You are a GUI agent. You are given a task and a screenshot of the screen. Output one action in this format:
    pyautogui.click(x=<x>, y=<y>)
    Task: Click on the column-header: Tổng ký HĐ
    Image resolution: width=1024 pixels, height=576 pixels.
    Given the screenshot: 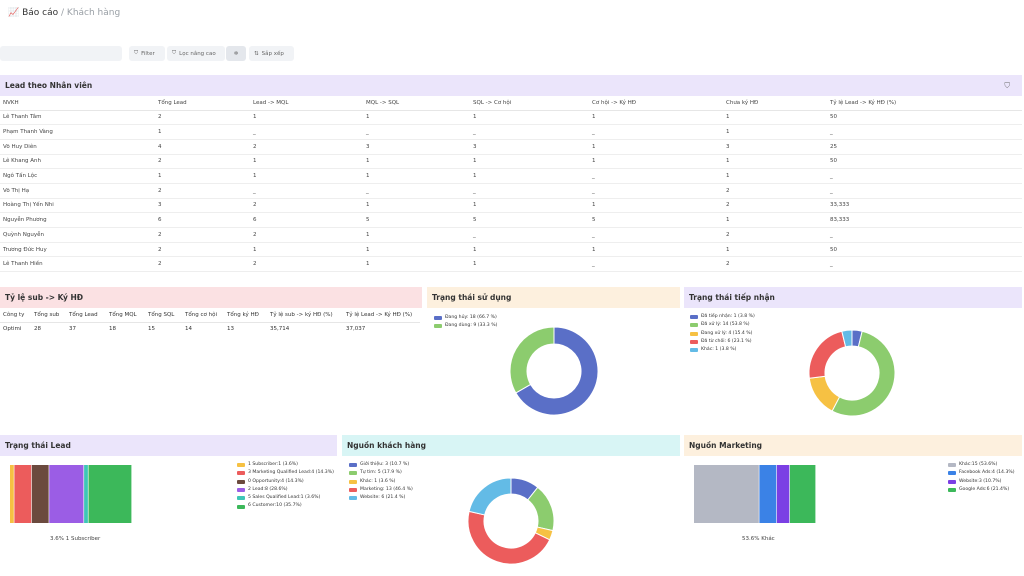 What is the action you would take?
    pyautogui.click(x=245, y=315)
    